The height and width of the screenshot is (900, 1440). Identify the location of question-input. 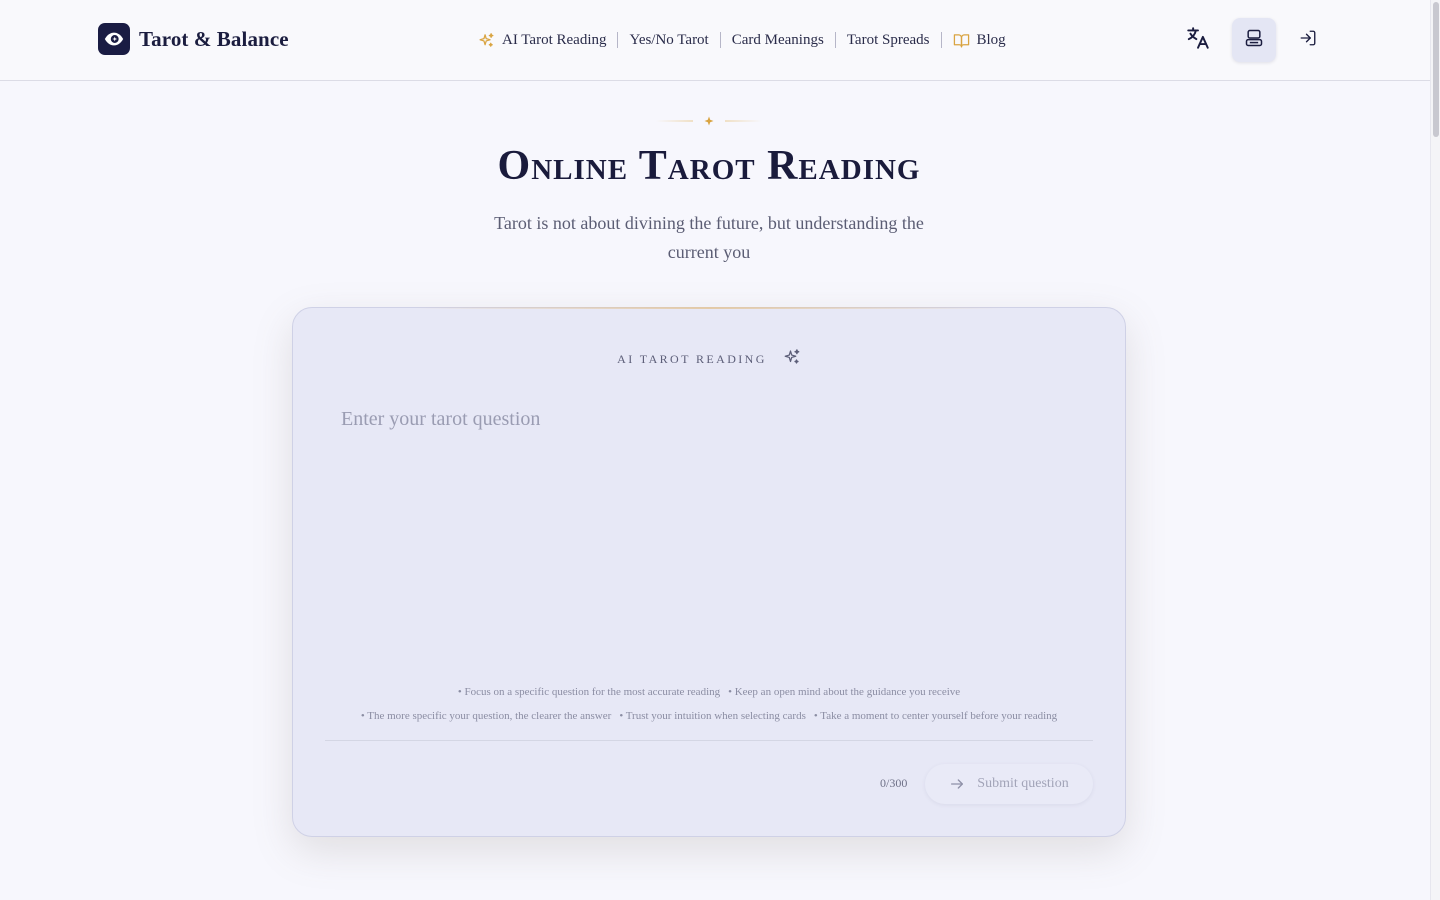
(710, 533).